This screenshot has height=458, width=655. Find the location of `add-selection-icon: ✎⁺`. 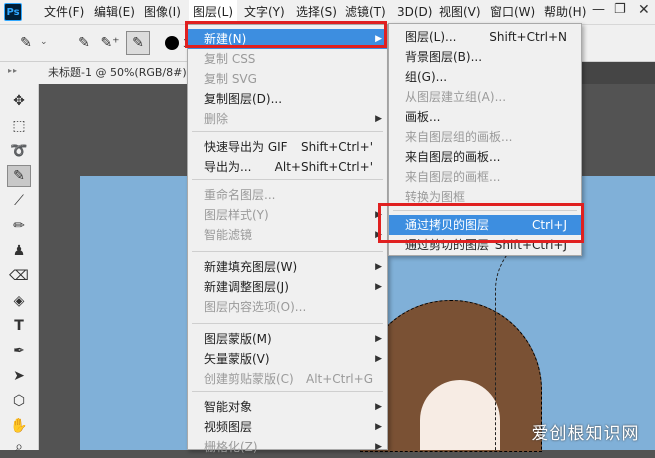

add-selection-icon: ✎⁺ is located at coordinates (110, 43).